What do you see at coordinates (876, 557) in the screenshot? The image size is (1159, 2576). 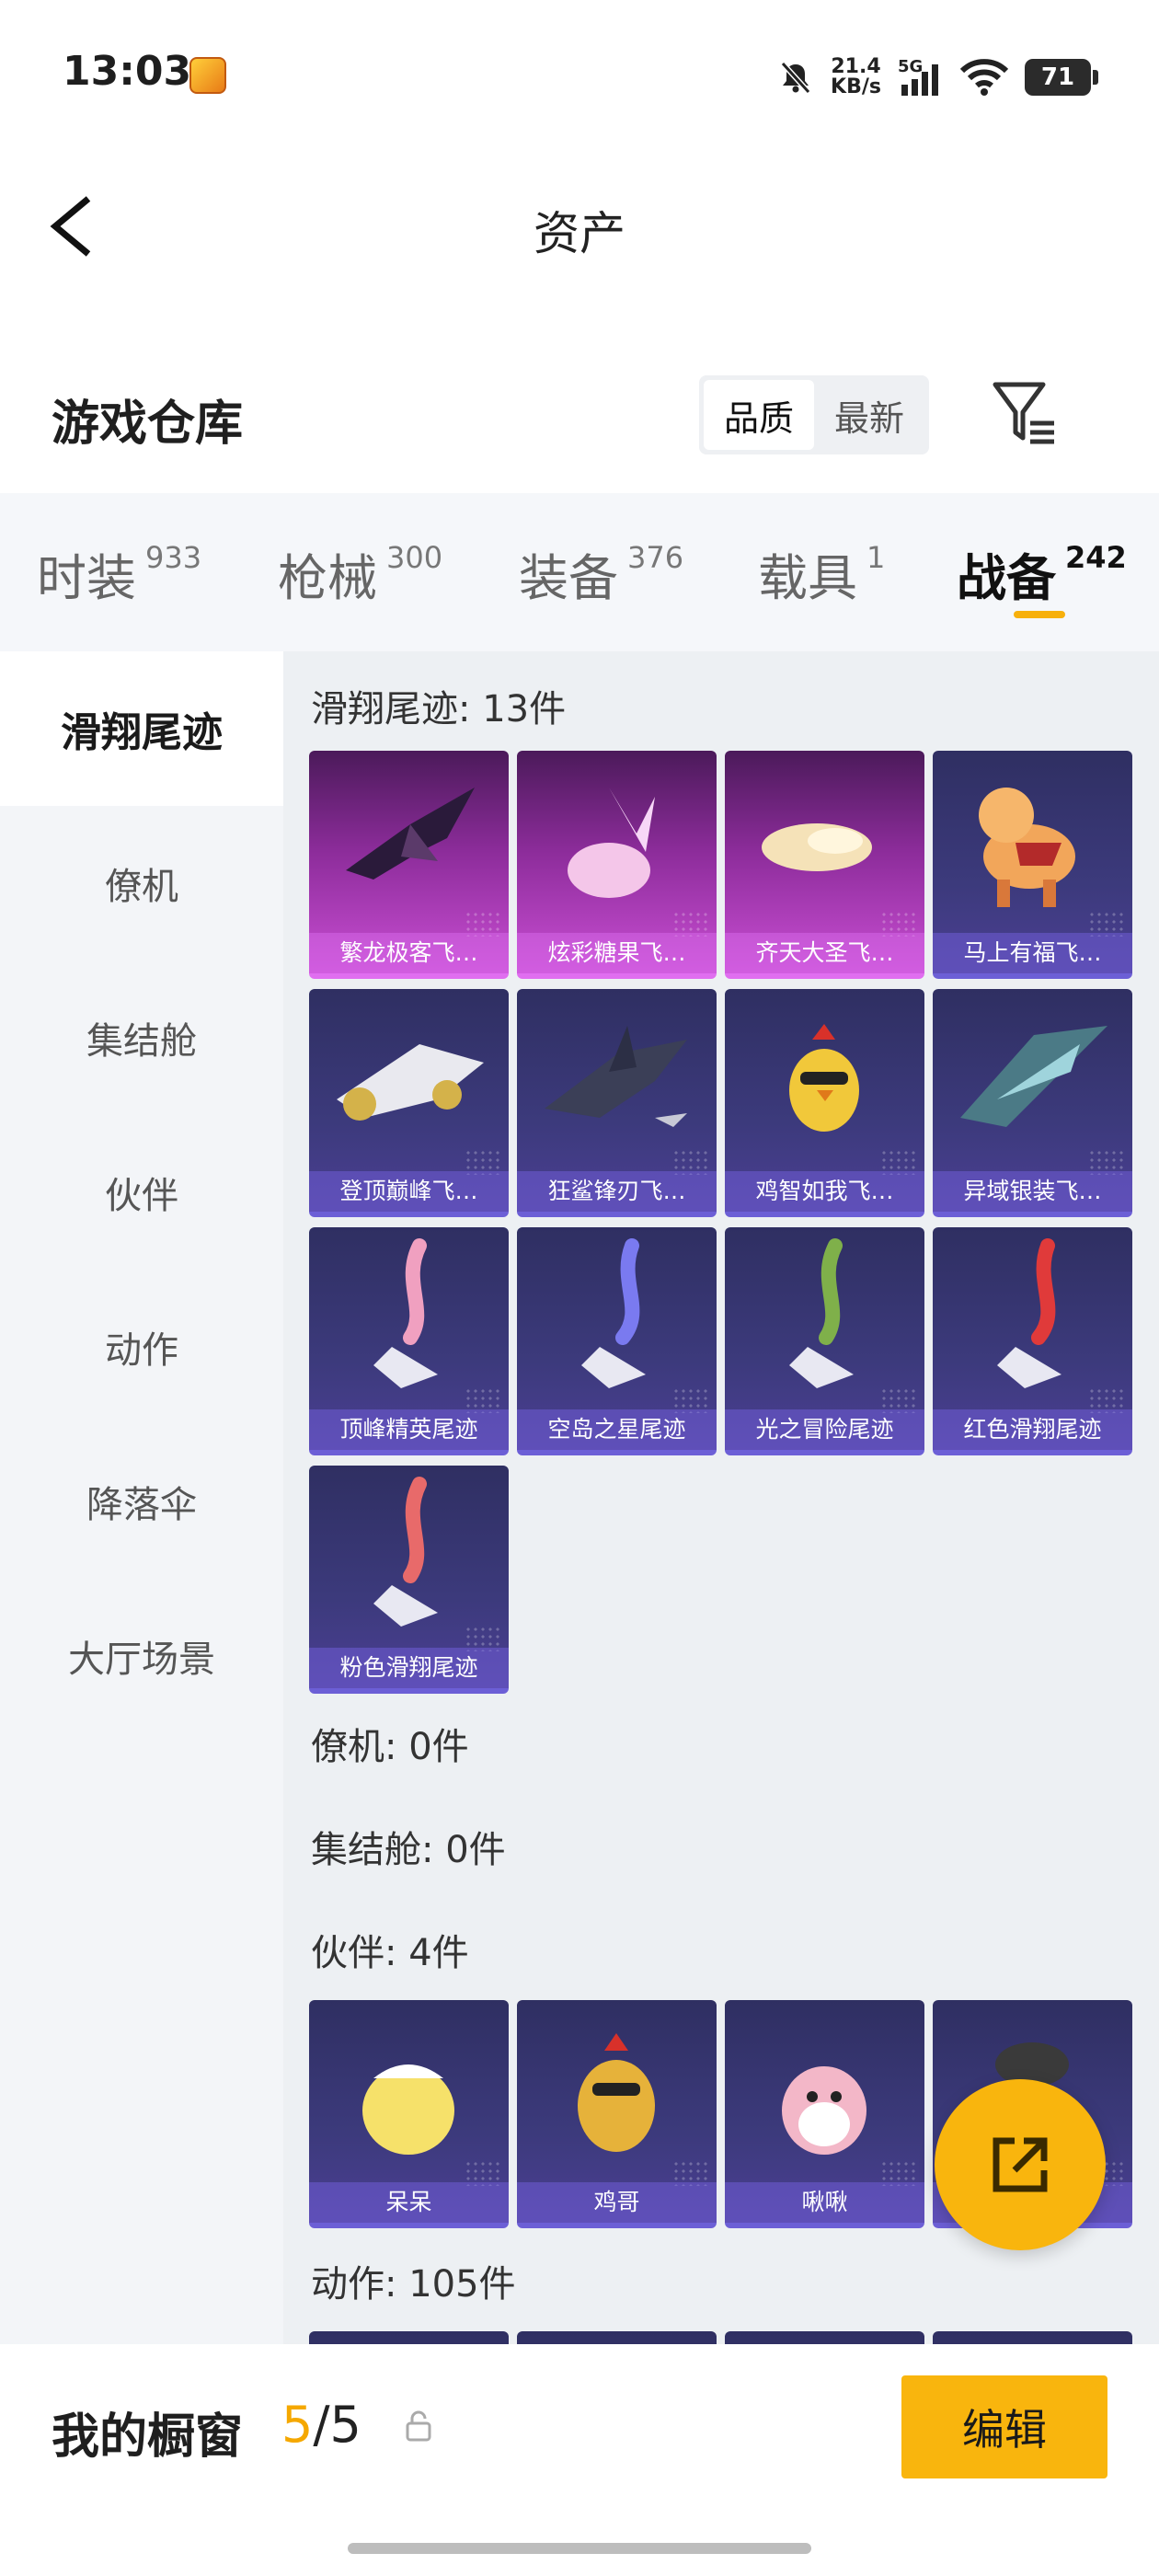 I see `tab-count: 1` at bounding box center [876, 557].